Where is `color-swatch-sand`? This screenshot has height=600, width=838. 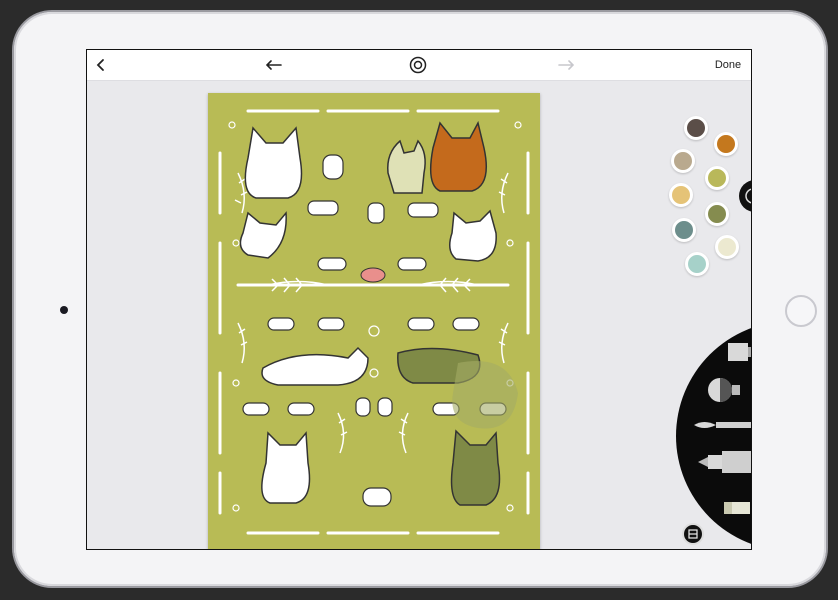 color-swatch-sand is located at coordinates (681, 195).